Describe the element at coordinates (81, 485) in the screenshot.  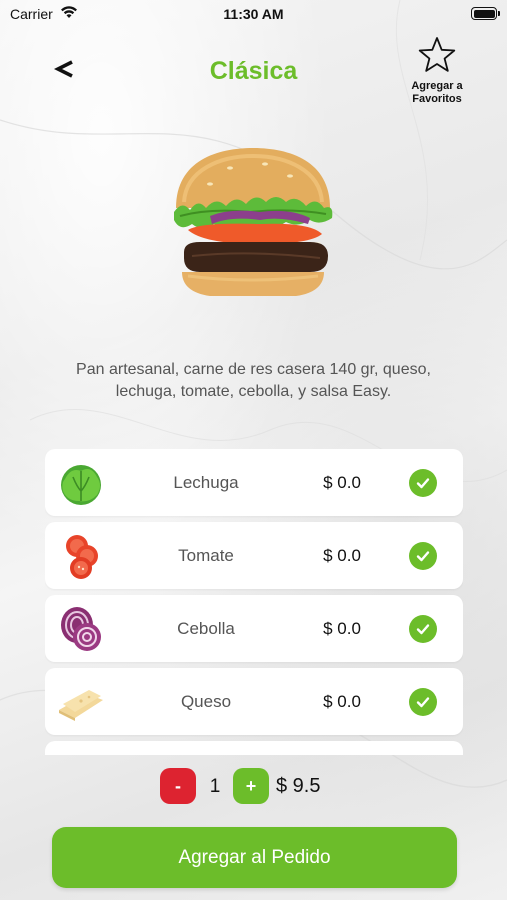
I see `lettuce-icon` at that location.